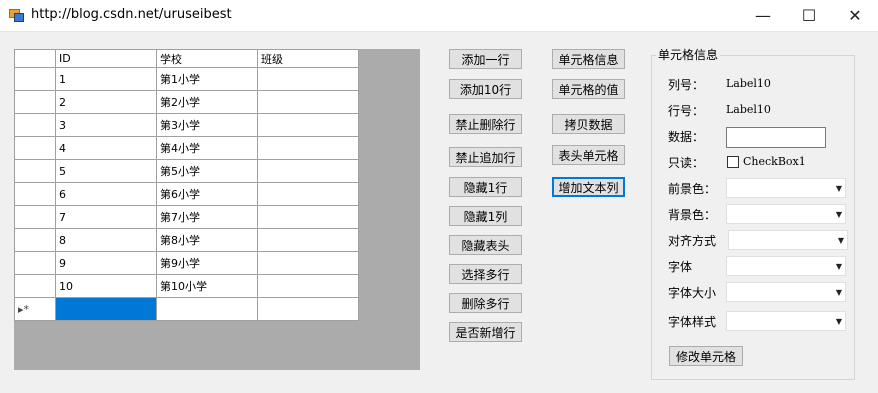 Image resolution: width=878 pixels, height=393 pixels. I want to click on readonly-checkbox-label: CheckBox1, so click(774, 161).